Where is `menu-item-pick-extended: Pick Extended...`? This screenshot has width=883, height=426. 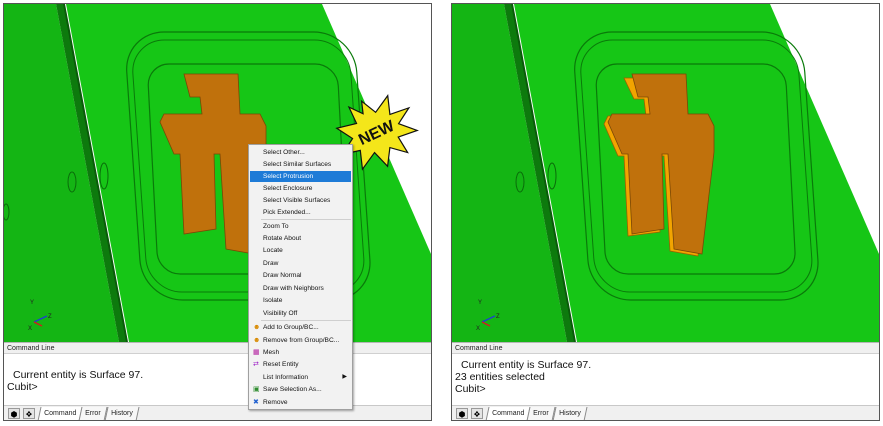
menu-item-pick-extended: Pick Extended... is located at coordinates (300, 212).